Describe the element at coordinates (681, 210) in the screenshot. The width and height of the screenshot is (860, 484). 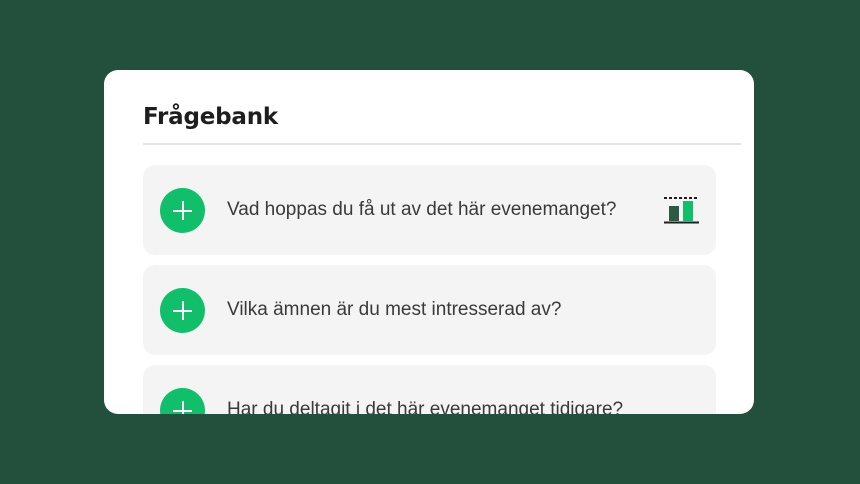
I see `bar-chart-icon` at that location.